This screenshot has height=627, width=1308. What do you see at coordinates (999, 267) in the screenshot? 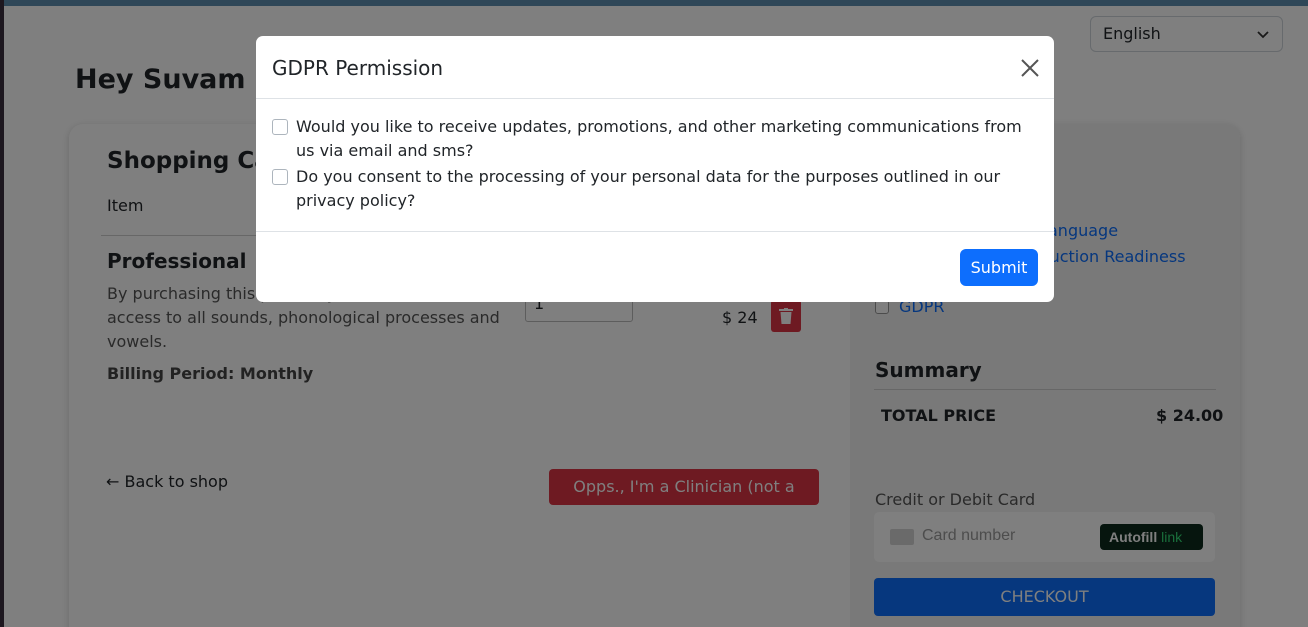
I see `submit-button: Submit` at bounding box center [999, 267].